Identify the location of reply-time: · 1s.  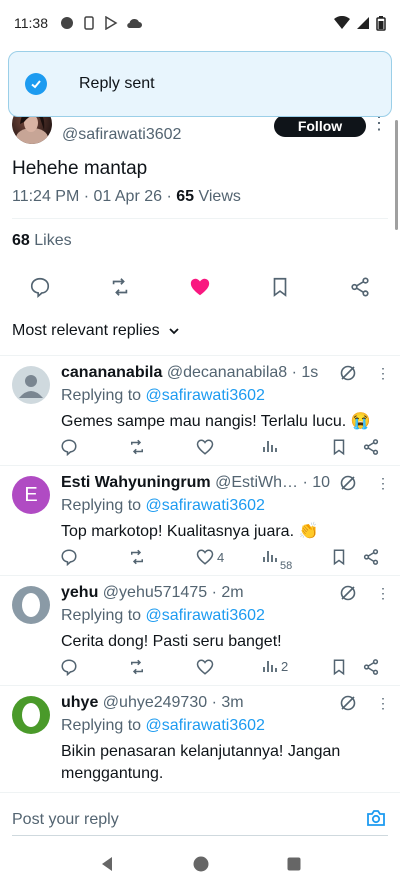
(303, 372).